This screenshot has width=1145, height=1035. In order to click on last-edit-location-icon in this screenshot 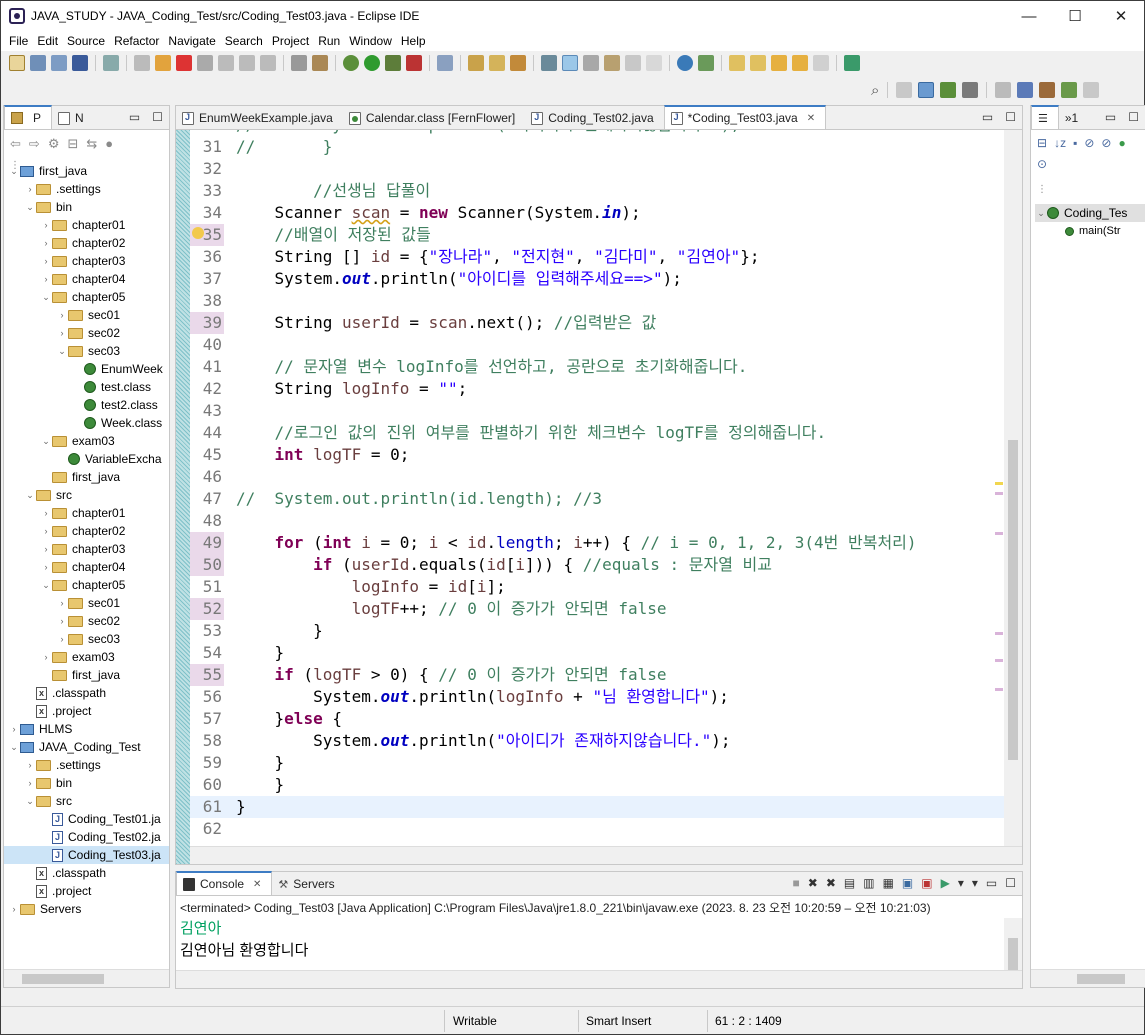, I will do `click(779, 63)`.